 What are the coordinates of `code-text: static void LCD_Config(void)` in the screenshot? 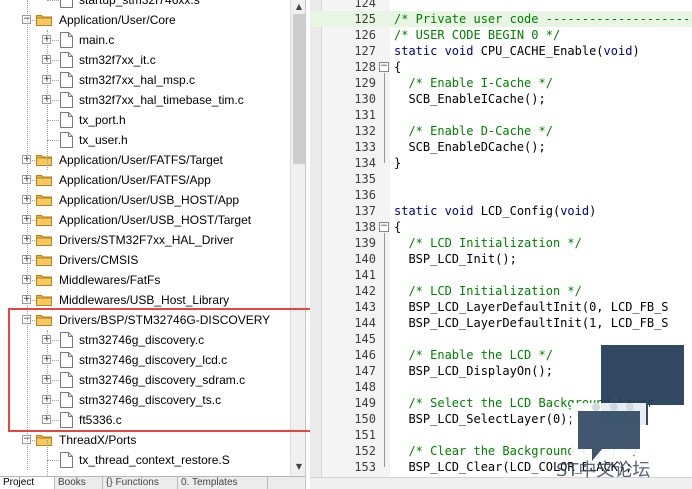 It's located at (495, 211).